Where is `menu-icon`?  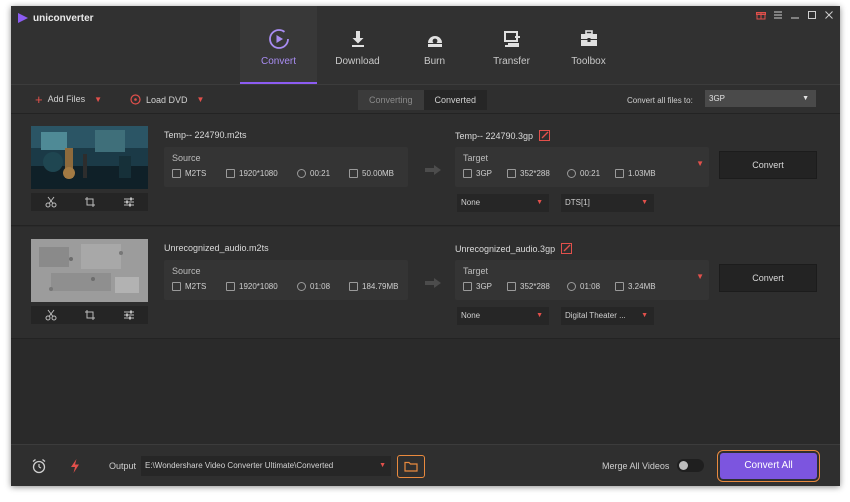
menu-icon is located at coordinates (777, 14).